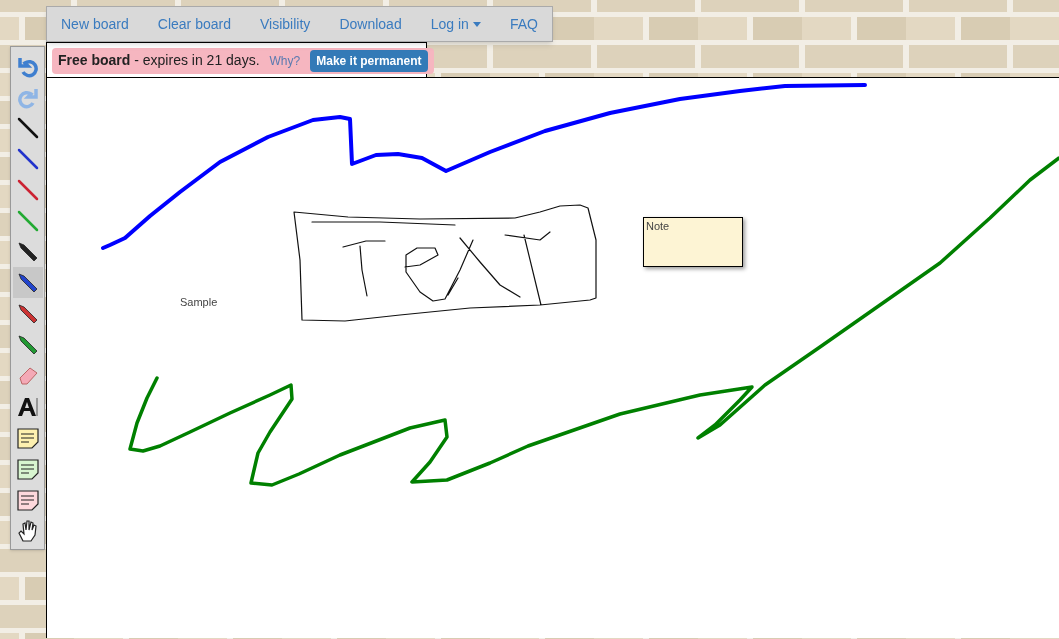 The width and height of the screenshot is (1059, 639). Describe the element at coordinates (199, 302) in the screenshot. I see `board-text: Sample` at that location.